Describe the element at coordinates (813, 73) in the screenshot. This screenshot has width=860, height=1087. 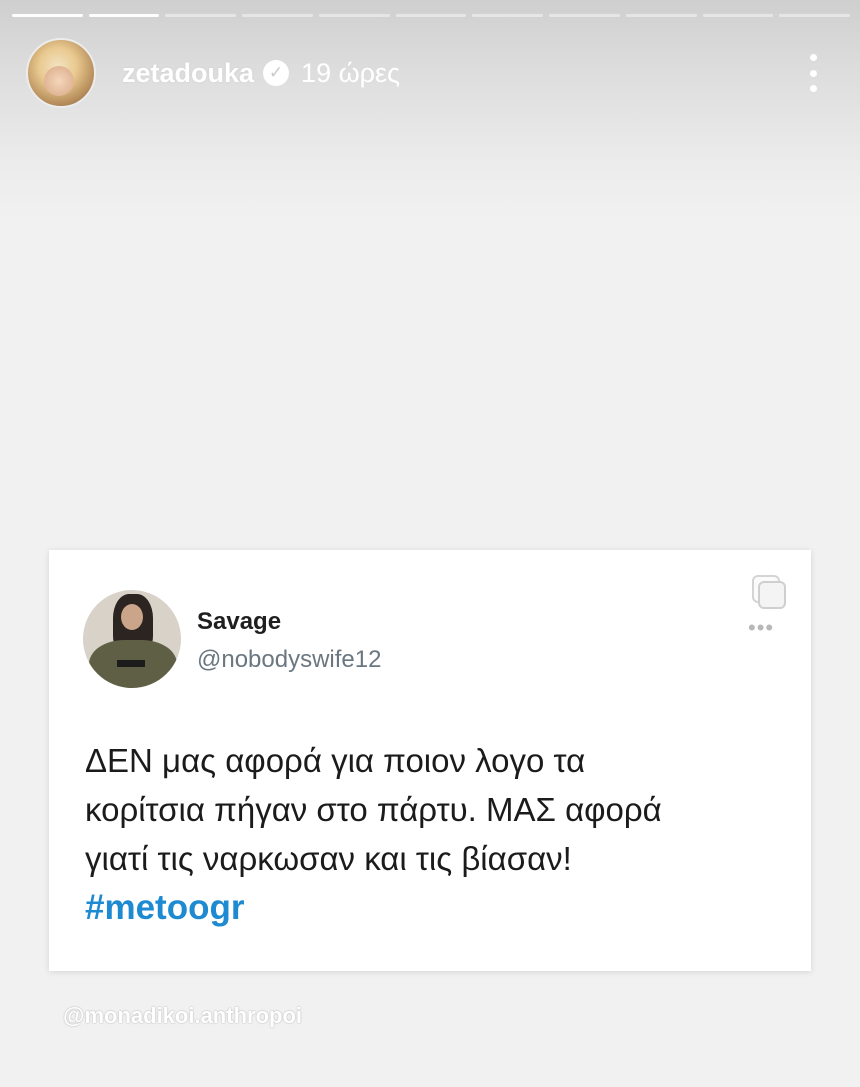
I see `vertical-ellipsis-icon` at that location.